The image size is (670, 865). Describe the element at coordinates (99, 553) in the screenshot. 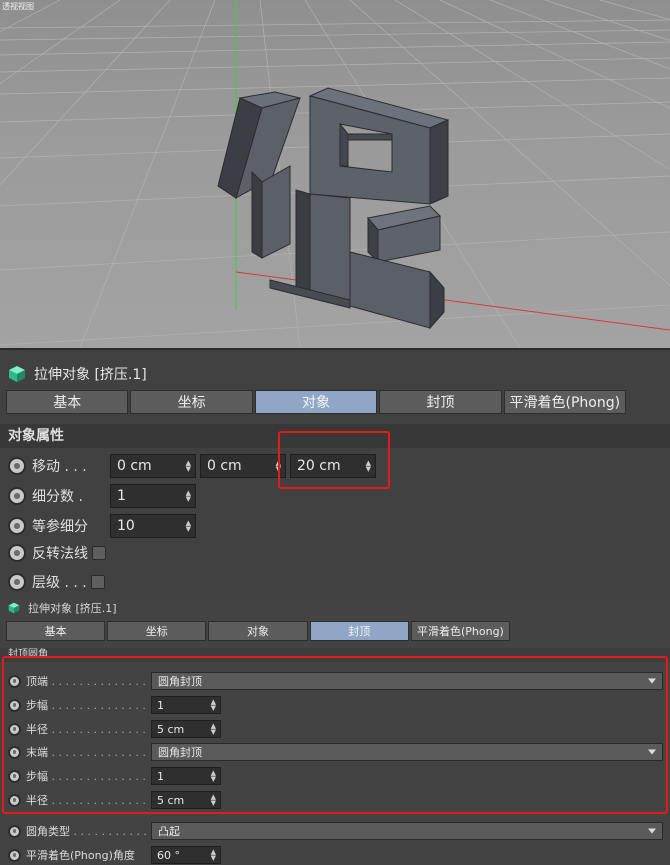

I see `flip-normals-checkbox` at that location.